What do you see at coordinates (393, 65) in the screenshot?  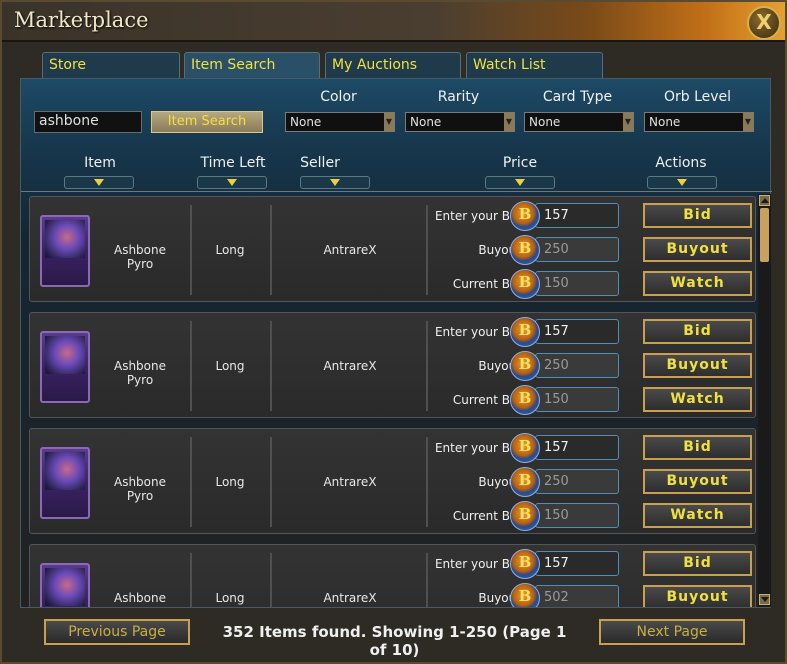 I see `tab-my-auctions: My Auctions` at bounding box center [393, 65].